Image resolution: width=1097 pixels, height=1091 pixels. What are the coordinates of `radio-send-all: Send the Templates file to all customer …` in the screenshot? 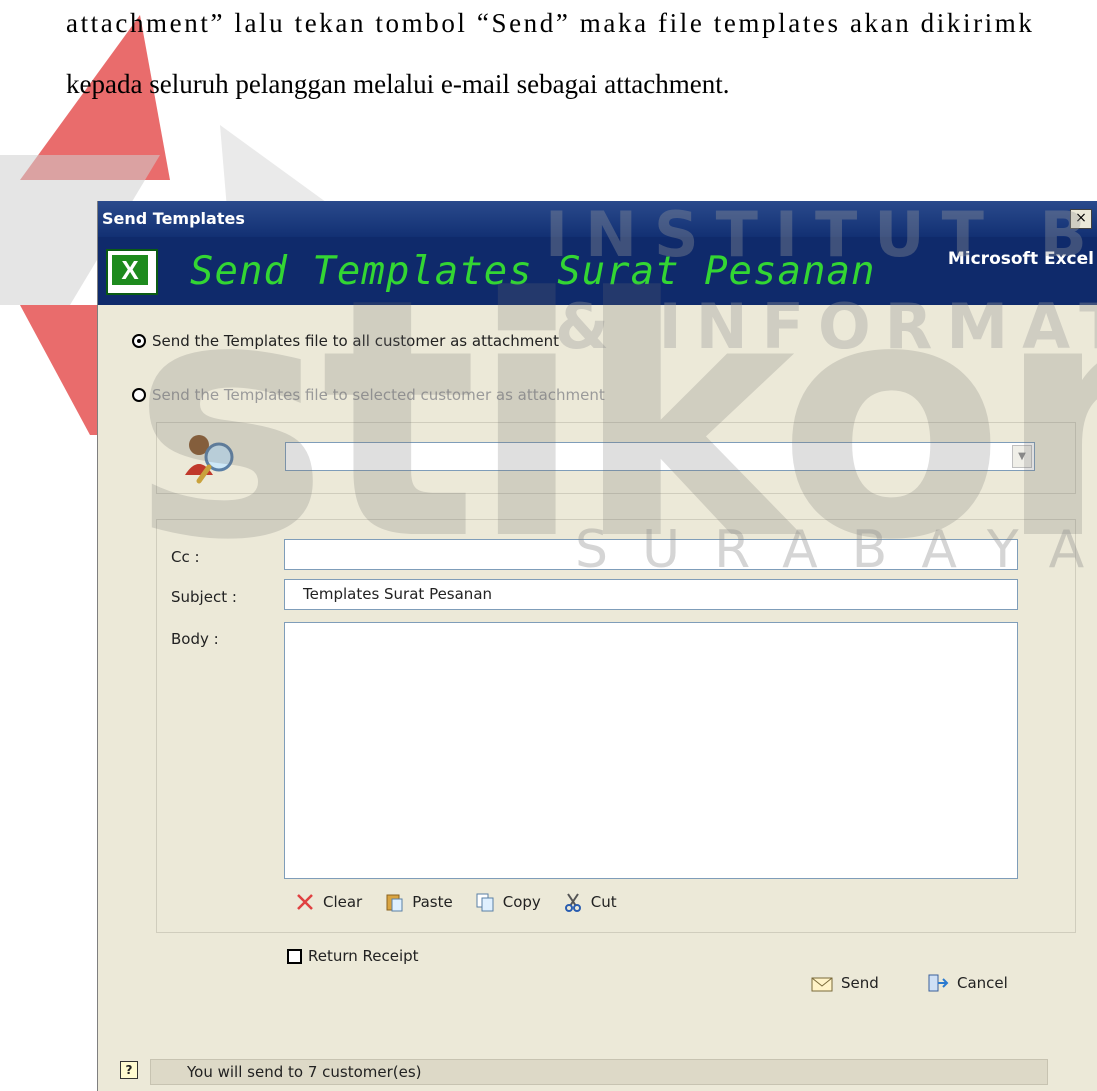 It's located at (345, 341).